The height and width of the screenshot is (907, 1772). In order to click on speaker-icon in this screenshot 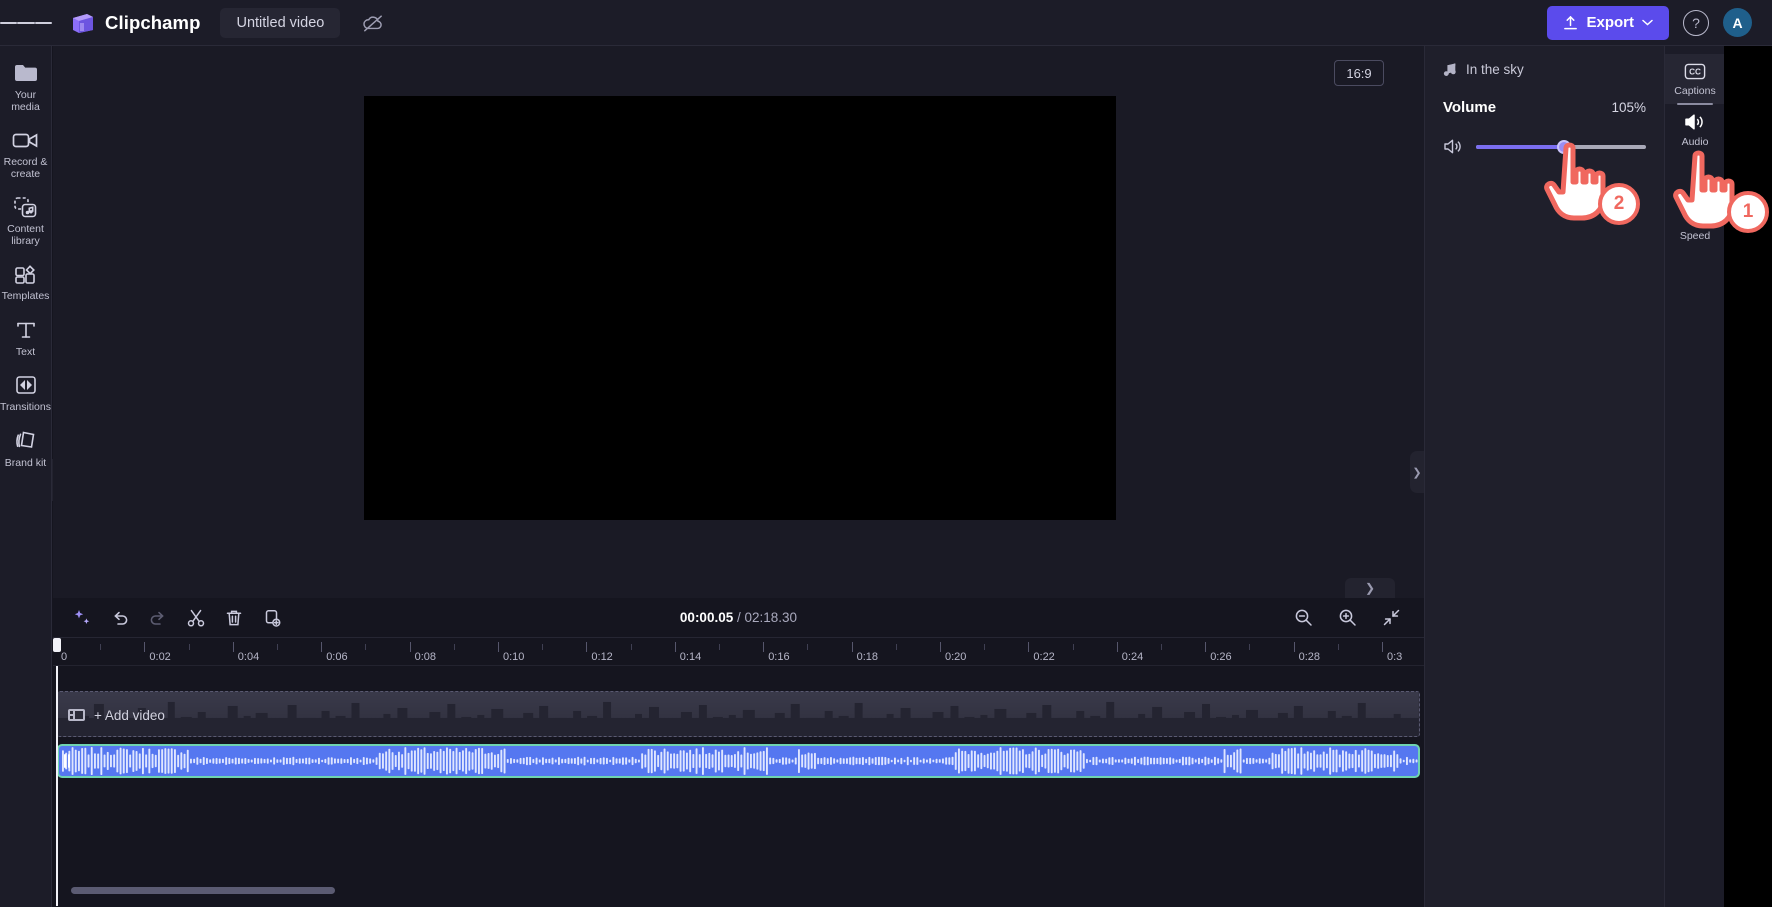, I will do `click(1452, 146)`.